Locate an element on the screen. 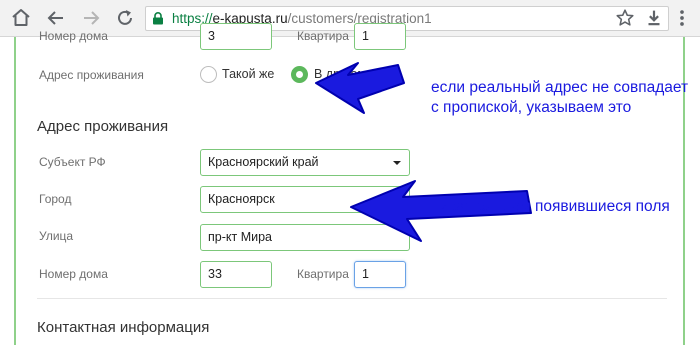  home-icon is located at coordinates (21, 18).